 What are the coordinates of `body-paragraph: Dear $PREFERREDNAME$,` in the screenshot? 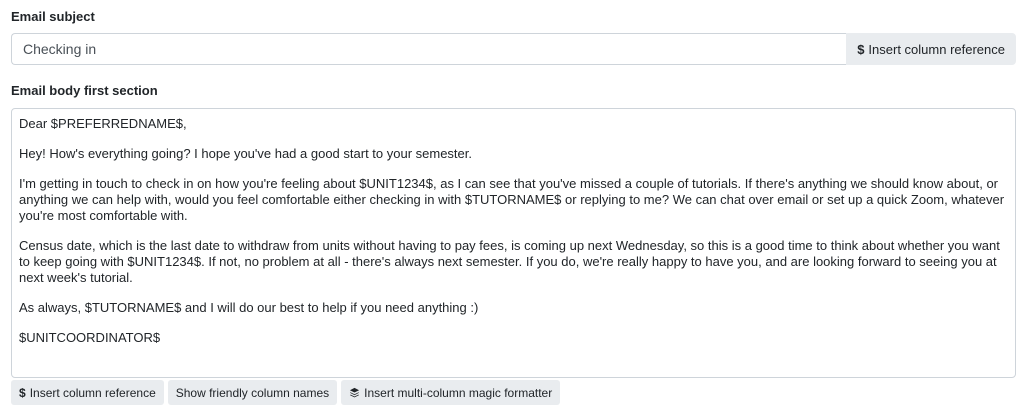 It's located at (103, 123).